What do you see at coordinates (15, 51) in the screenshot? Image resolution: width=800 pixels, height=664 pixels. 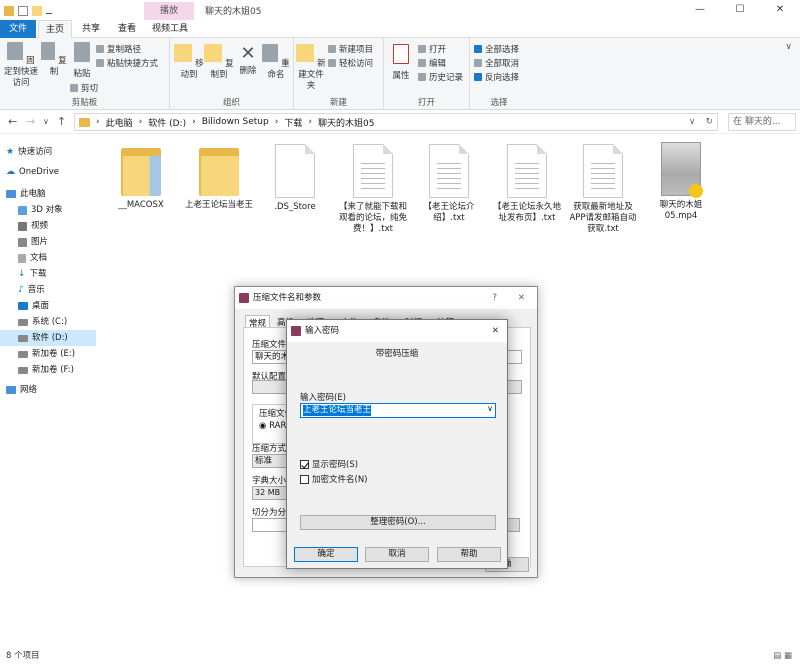 I see `pin-icon` at bounding box center [15, 51].